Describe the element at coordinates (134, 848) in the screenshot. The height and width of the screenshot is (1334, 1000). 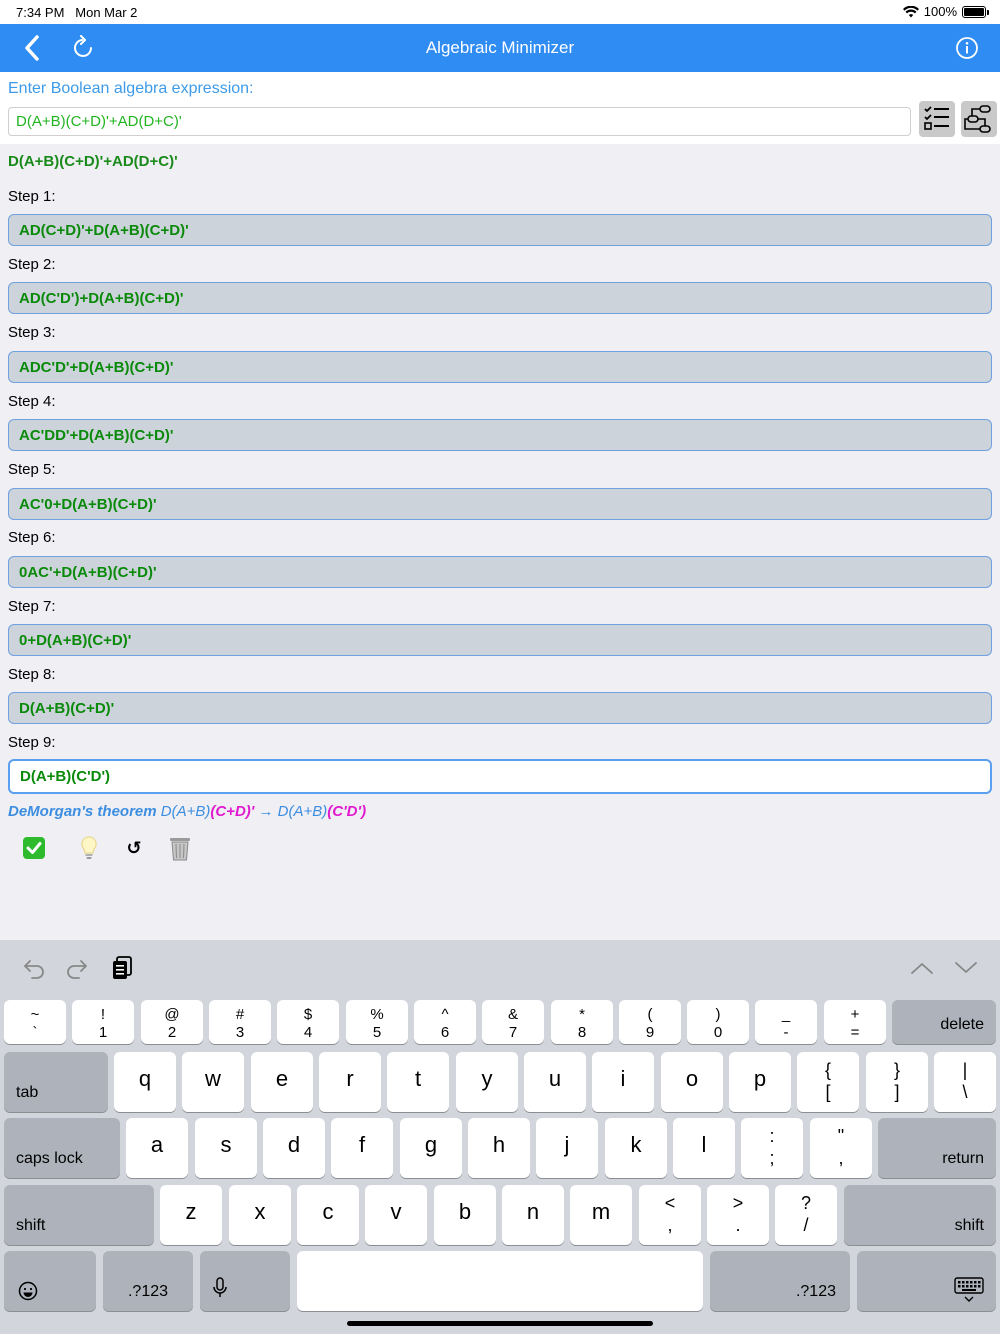
I see `undo-button: ↺` at that location.